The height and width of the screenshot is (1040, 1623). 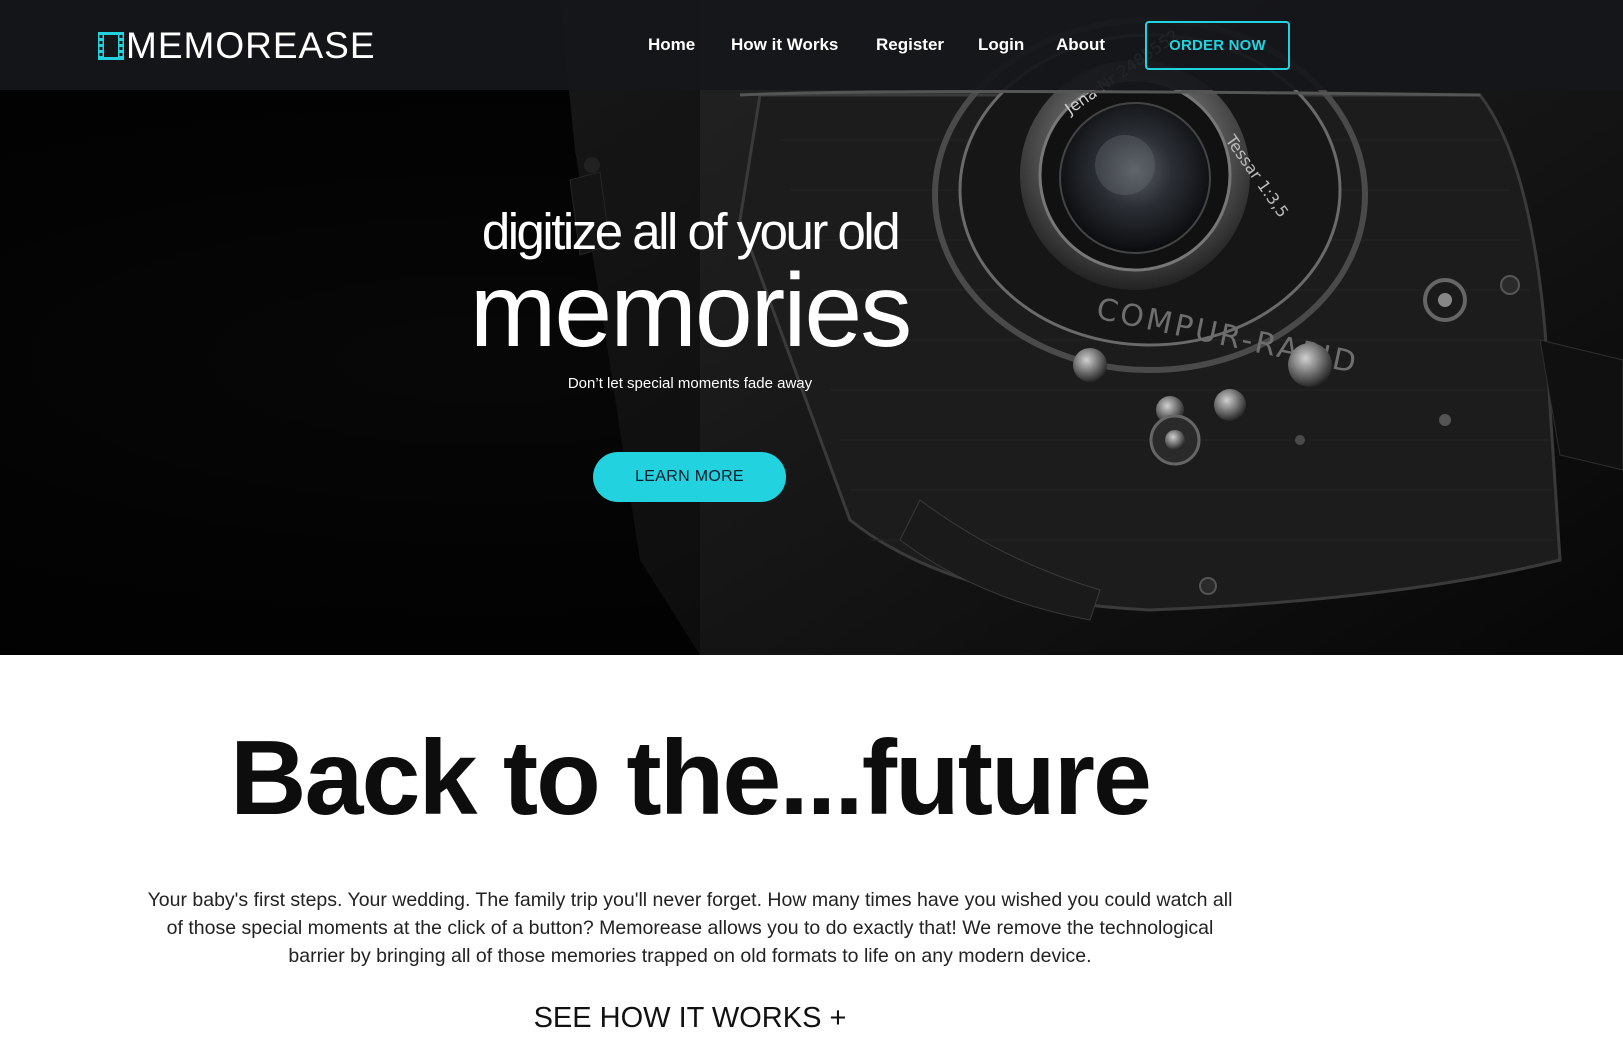 What do you see at coordinates (690, 1018) in the screenshot?
I see `see-how-it-works-link: SEE HOW IT WORKS +` at bounding box center [690, 1018].